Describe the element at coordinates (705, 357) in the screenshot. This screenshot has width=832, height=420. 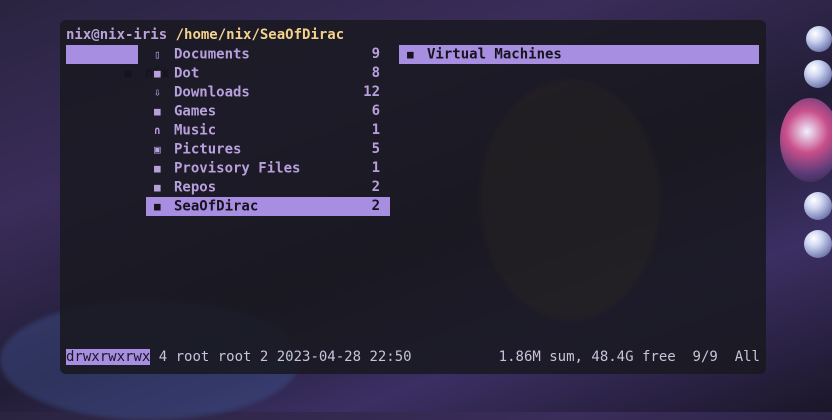
I see `position-indicator: 9/9` at that location.